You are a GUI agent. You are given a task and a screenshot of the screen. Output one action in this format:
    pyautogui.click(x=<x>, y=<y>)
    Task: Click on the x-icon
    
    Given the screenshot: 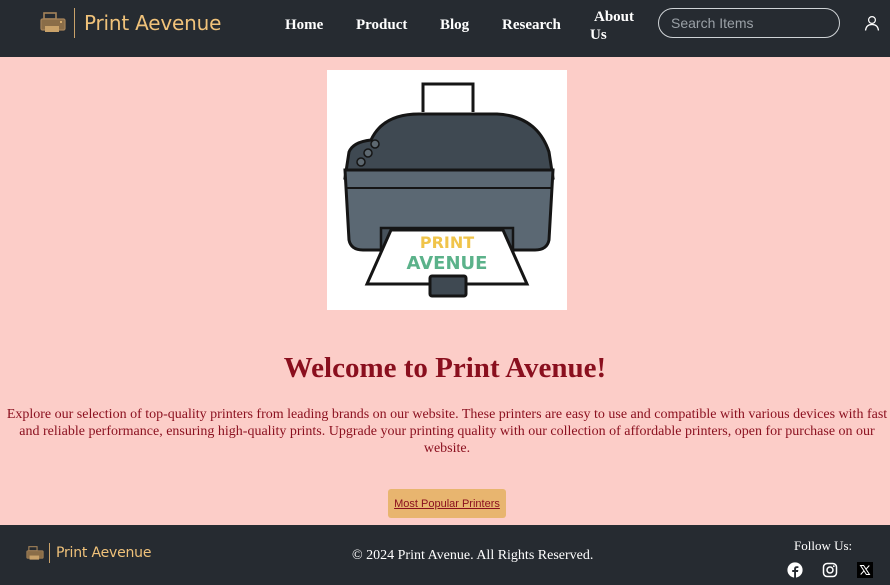 What is the action you would take?
    pyautogui.click(x=865, y=570)
    